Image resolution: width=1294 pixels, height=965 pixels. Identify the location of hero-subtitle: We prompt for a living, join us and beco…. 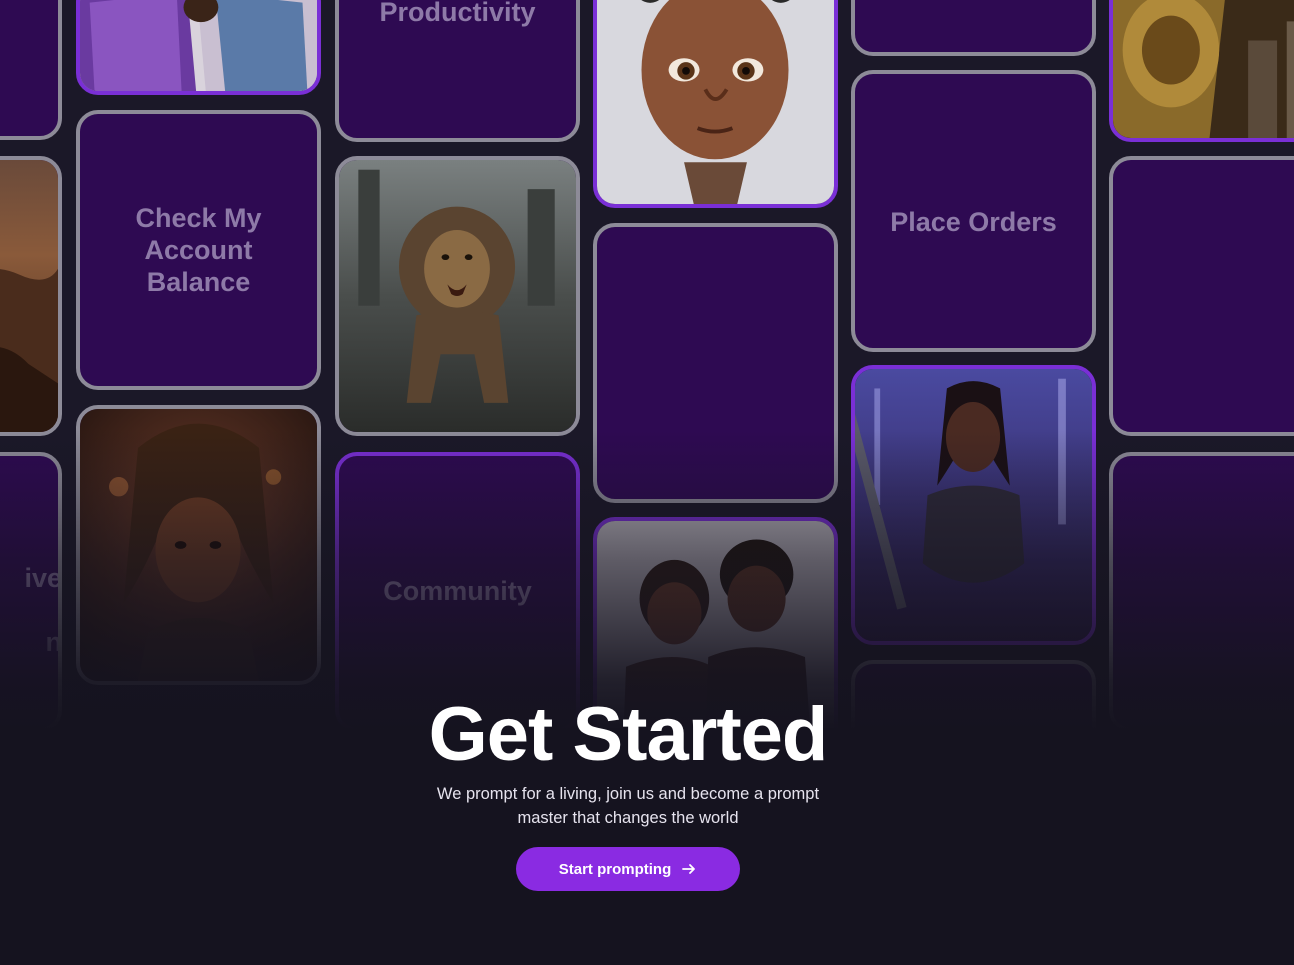
(628, 806).